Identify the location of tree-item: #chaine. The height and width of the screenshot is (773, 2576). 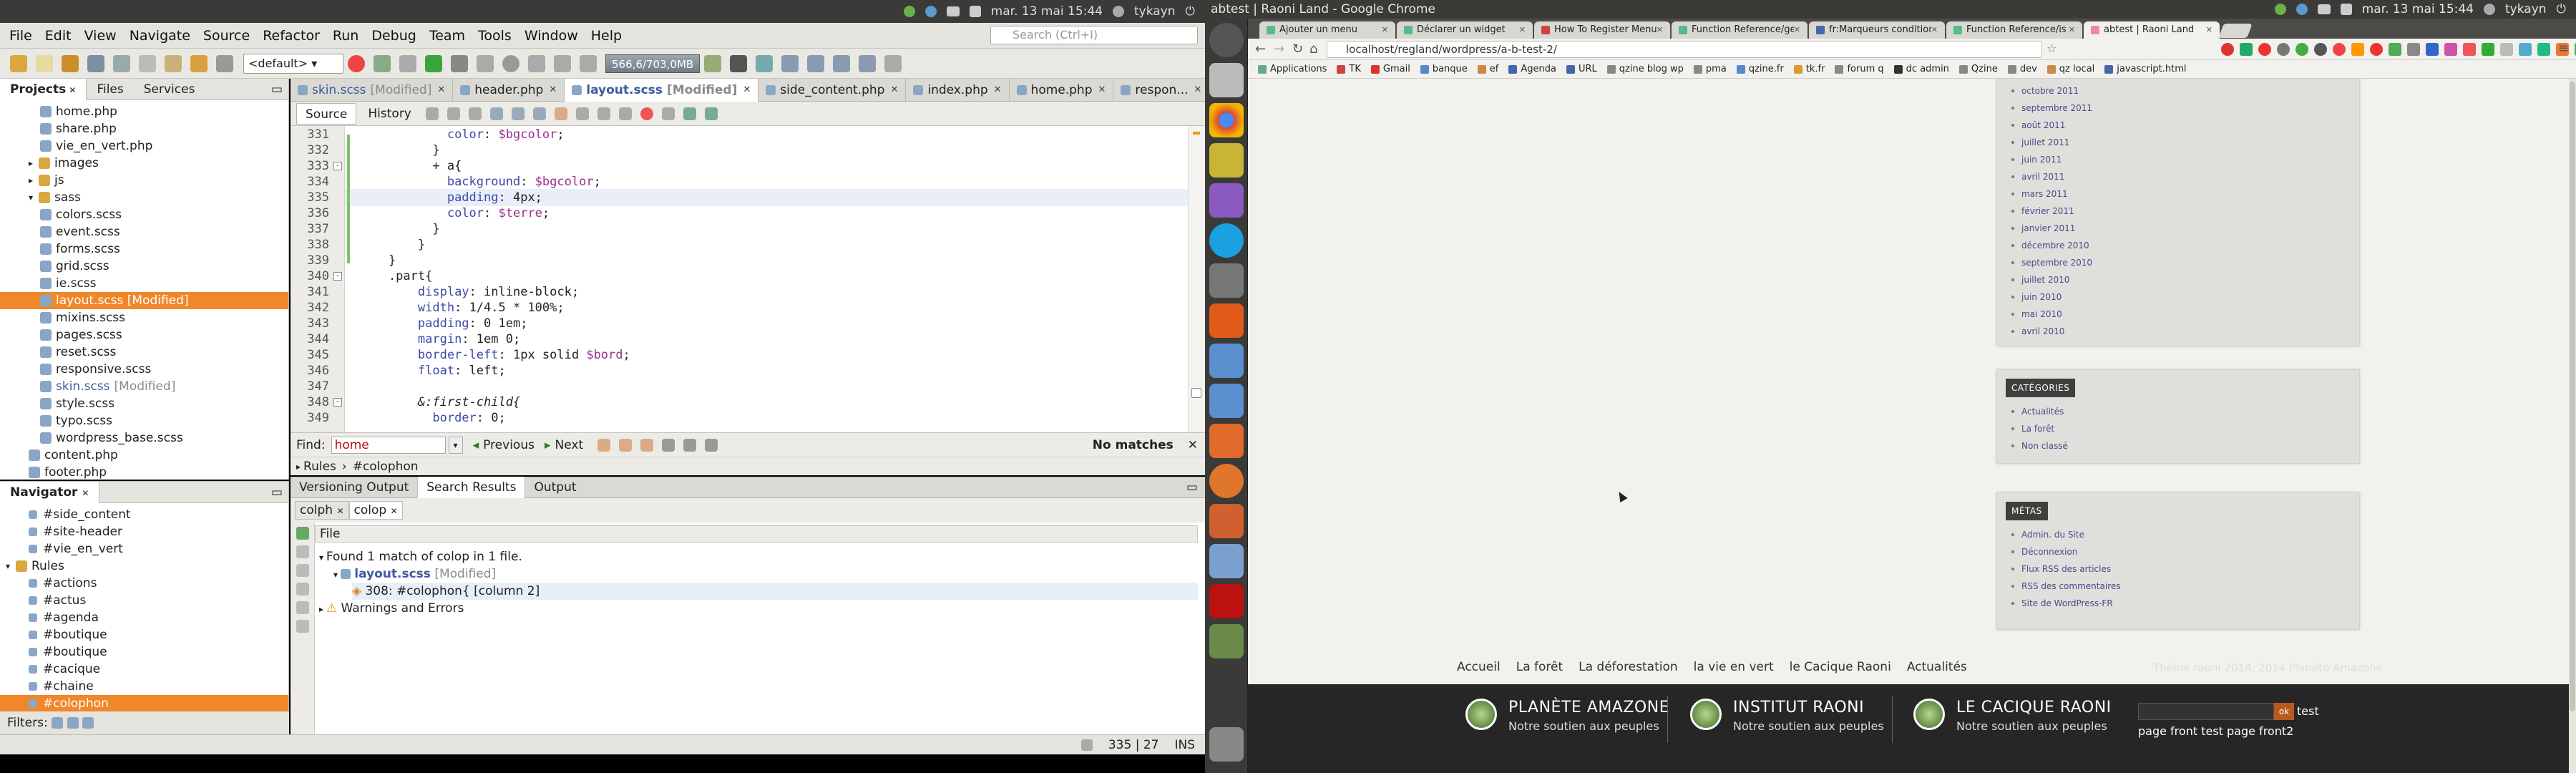
(144, 686).